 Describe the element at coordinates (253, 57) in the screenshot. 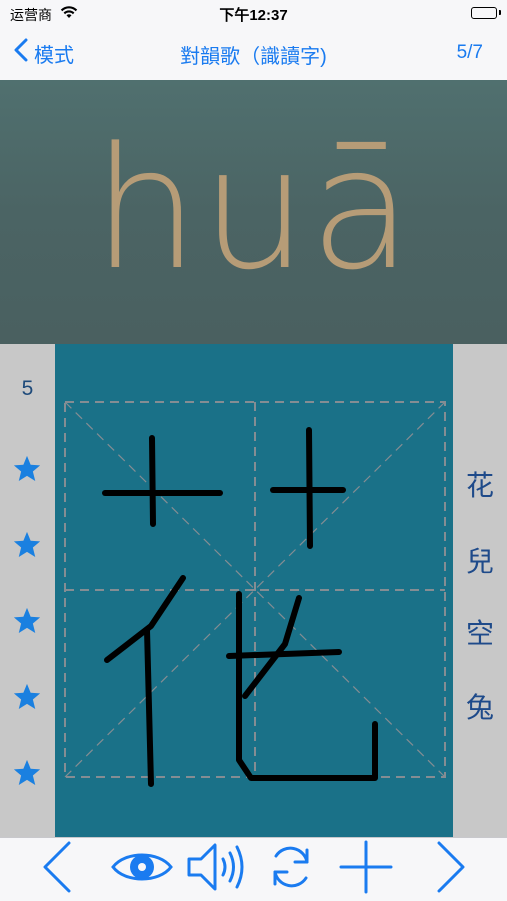

I see `page-title: 對韻歌（識讀字)` at that location.